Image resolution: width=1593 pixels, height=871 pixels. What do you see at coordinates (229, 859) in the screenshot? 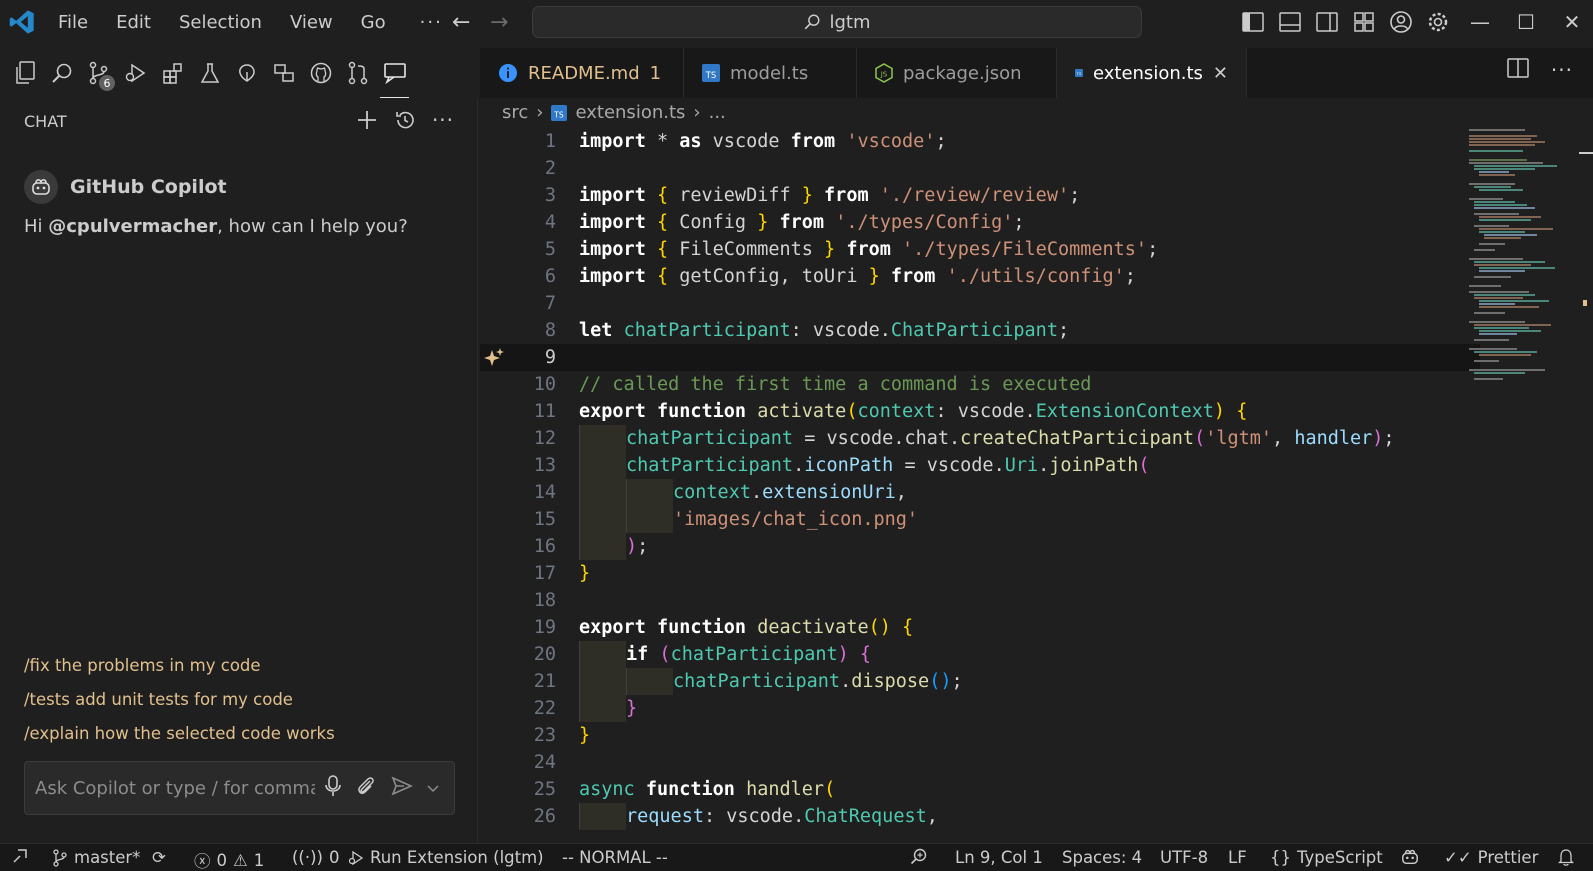
I see `problems-status: ⓧ 0 ⚠ 1` at bounding box center [229, 859].